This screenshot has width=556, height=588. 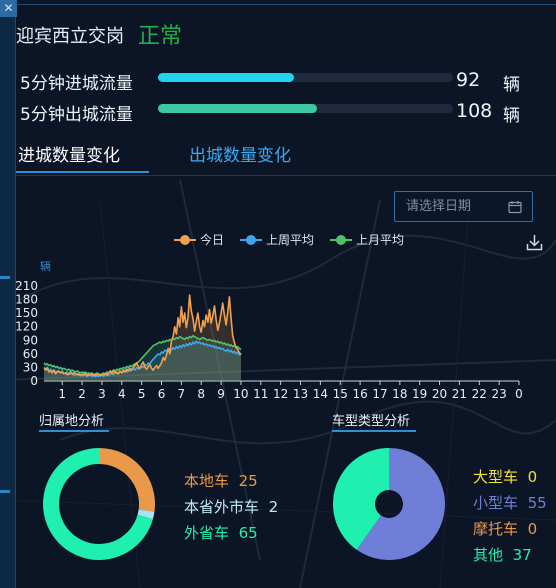 I want to click on x-tick-label: 15, so click(x=340, y=394).